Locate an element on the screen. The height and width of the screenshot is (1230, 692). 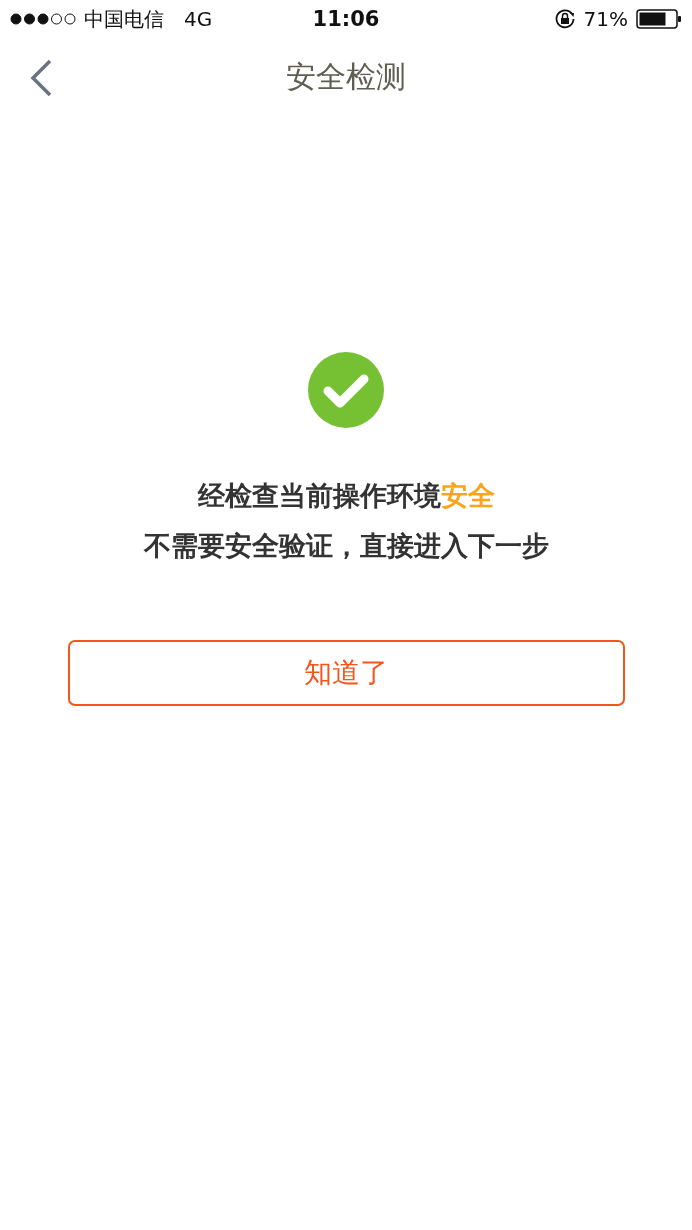
confirm-button: 知道了 is located at coordinates (346, 673).